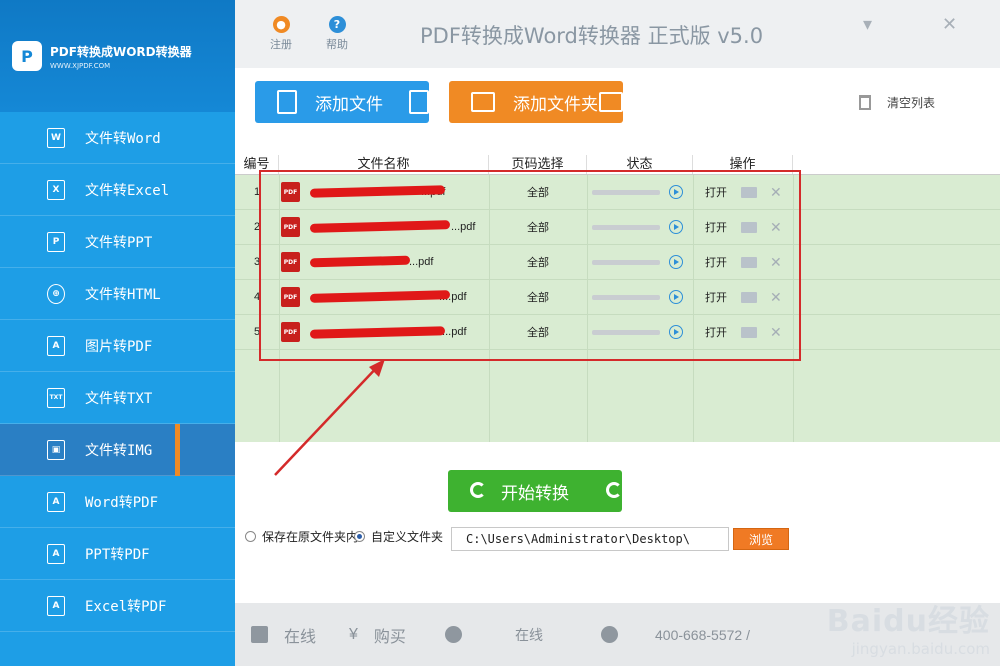 The image size is (1000, 666). I want to click on sidebar-item-label: 文件转TXT, so click(119, 398).